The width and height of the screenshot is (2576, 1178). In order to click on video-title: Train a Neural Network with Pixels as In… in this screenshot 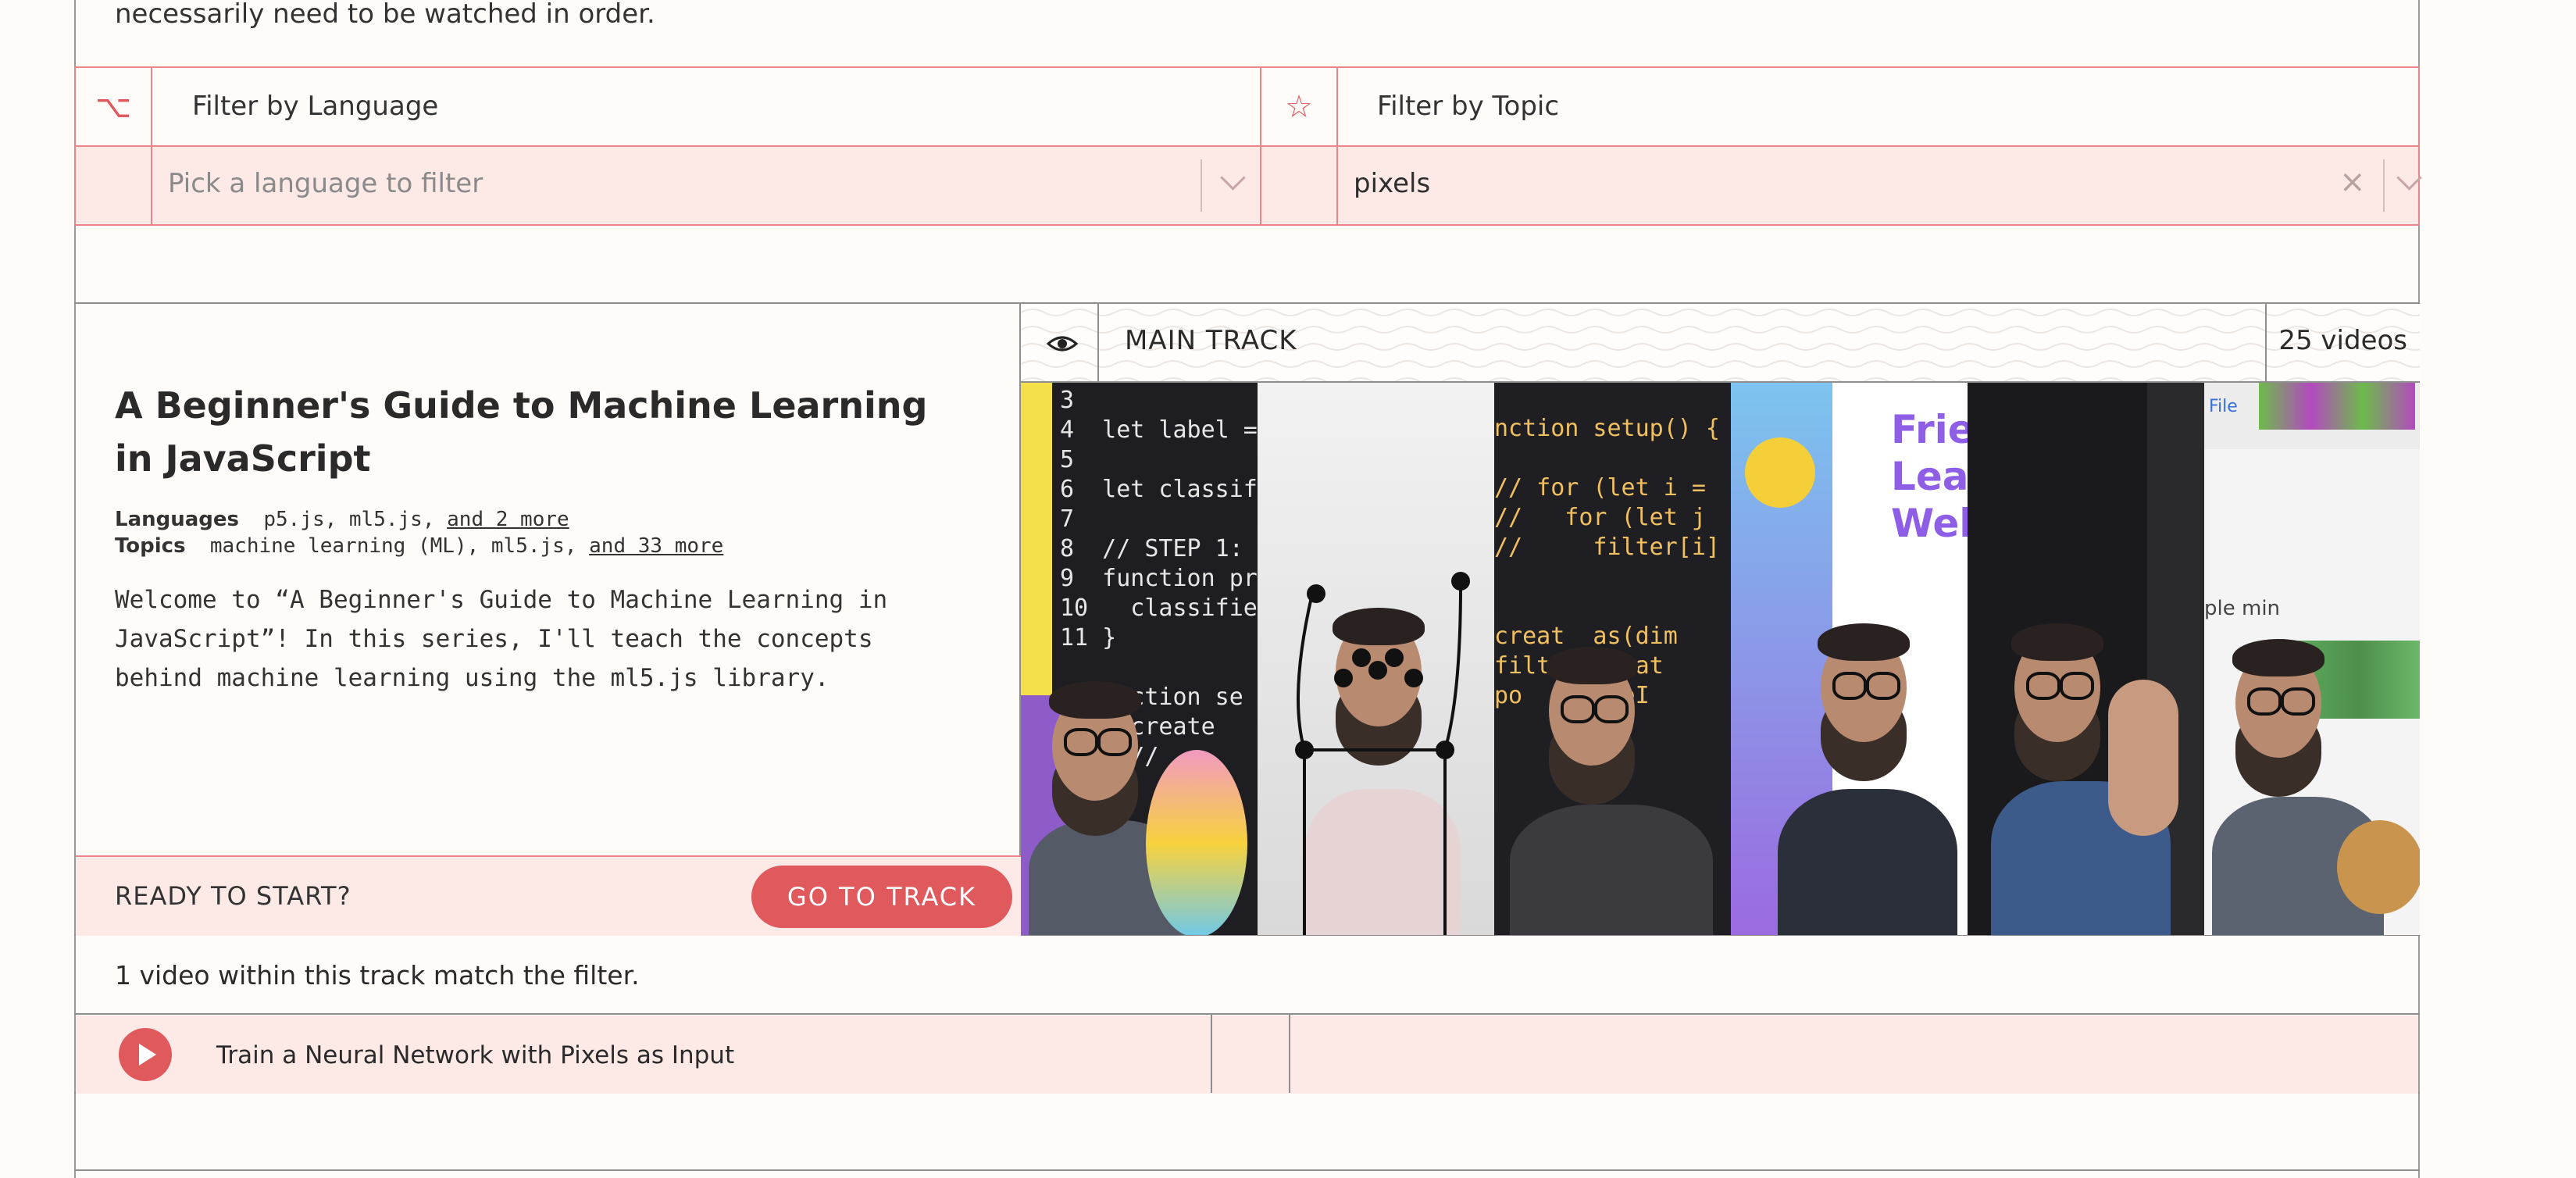, I will do `click(475, 1055)`.